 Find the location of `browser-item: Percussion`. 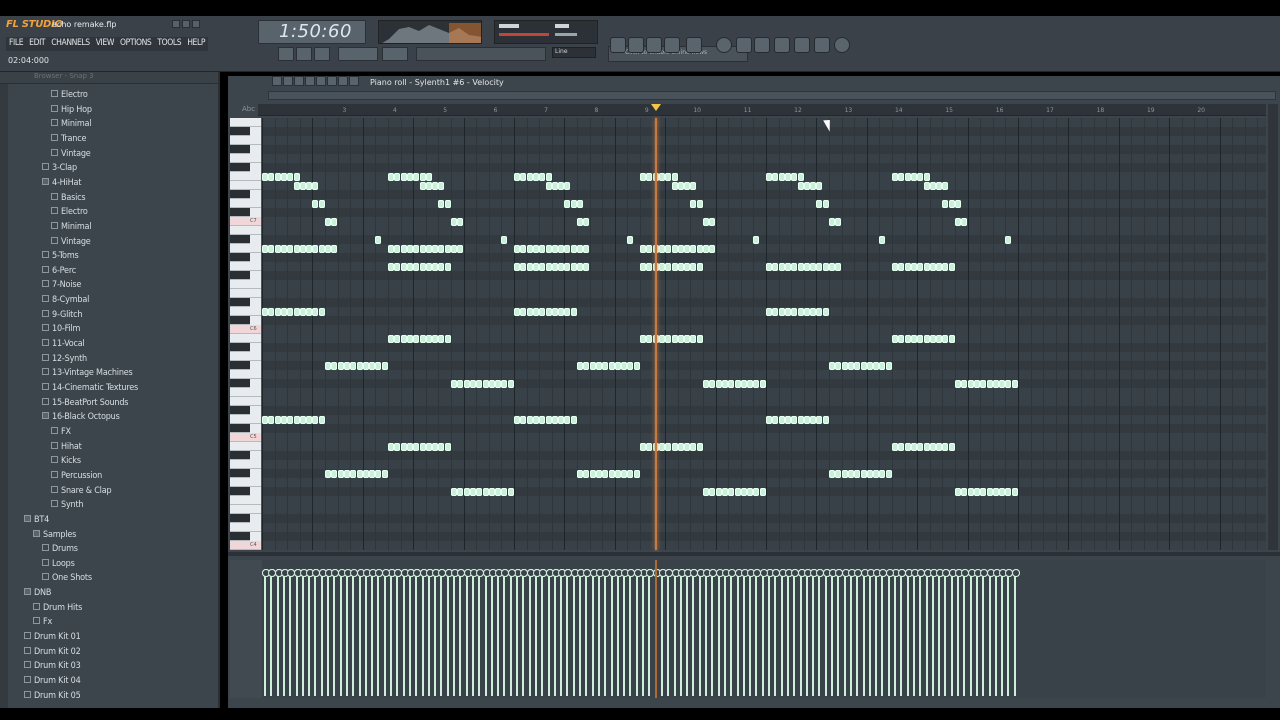

browser-item: Percussion is located at coordinates (76, 477).